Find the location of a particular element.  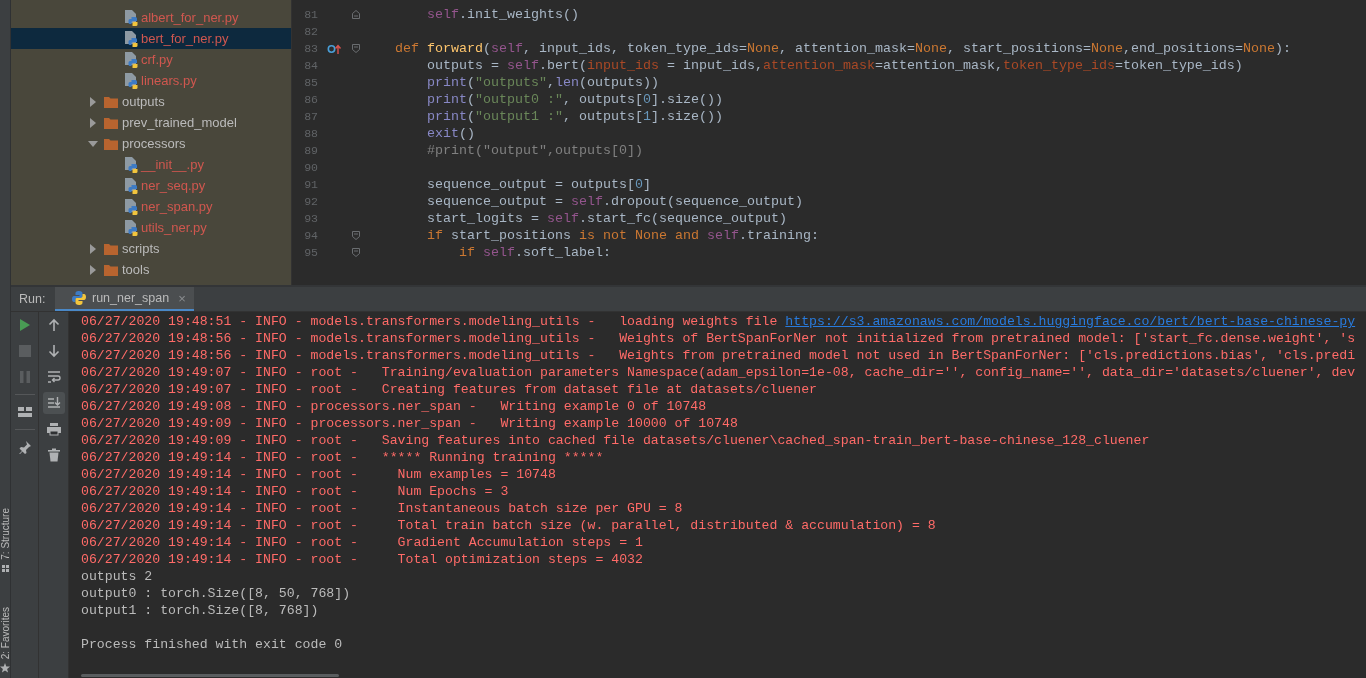

console-line: output1 : torch.Size([8, 768]) is located at coordinates (200, 610).